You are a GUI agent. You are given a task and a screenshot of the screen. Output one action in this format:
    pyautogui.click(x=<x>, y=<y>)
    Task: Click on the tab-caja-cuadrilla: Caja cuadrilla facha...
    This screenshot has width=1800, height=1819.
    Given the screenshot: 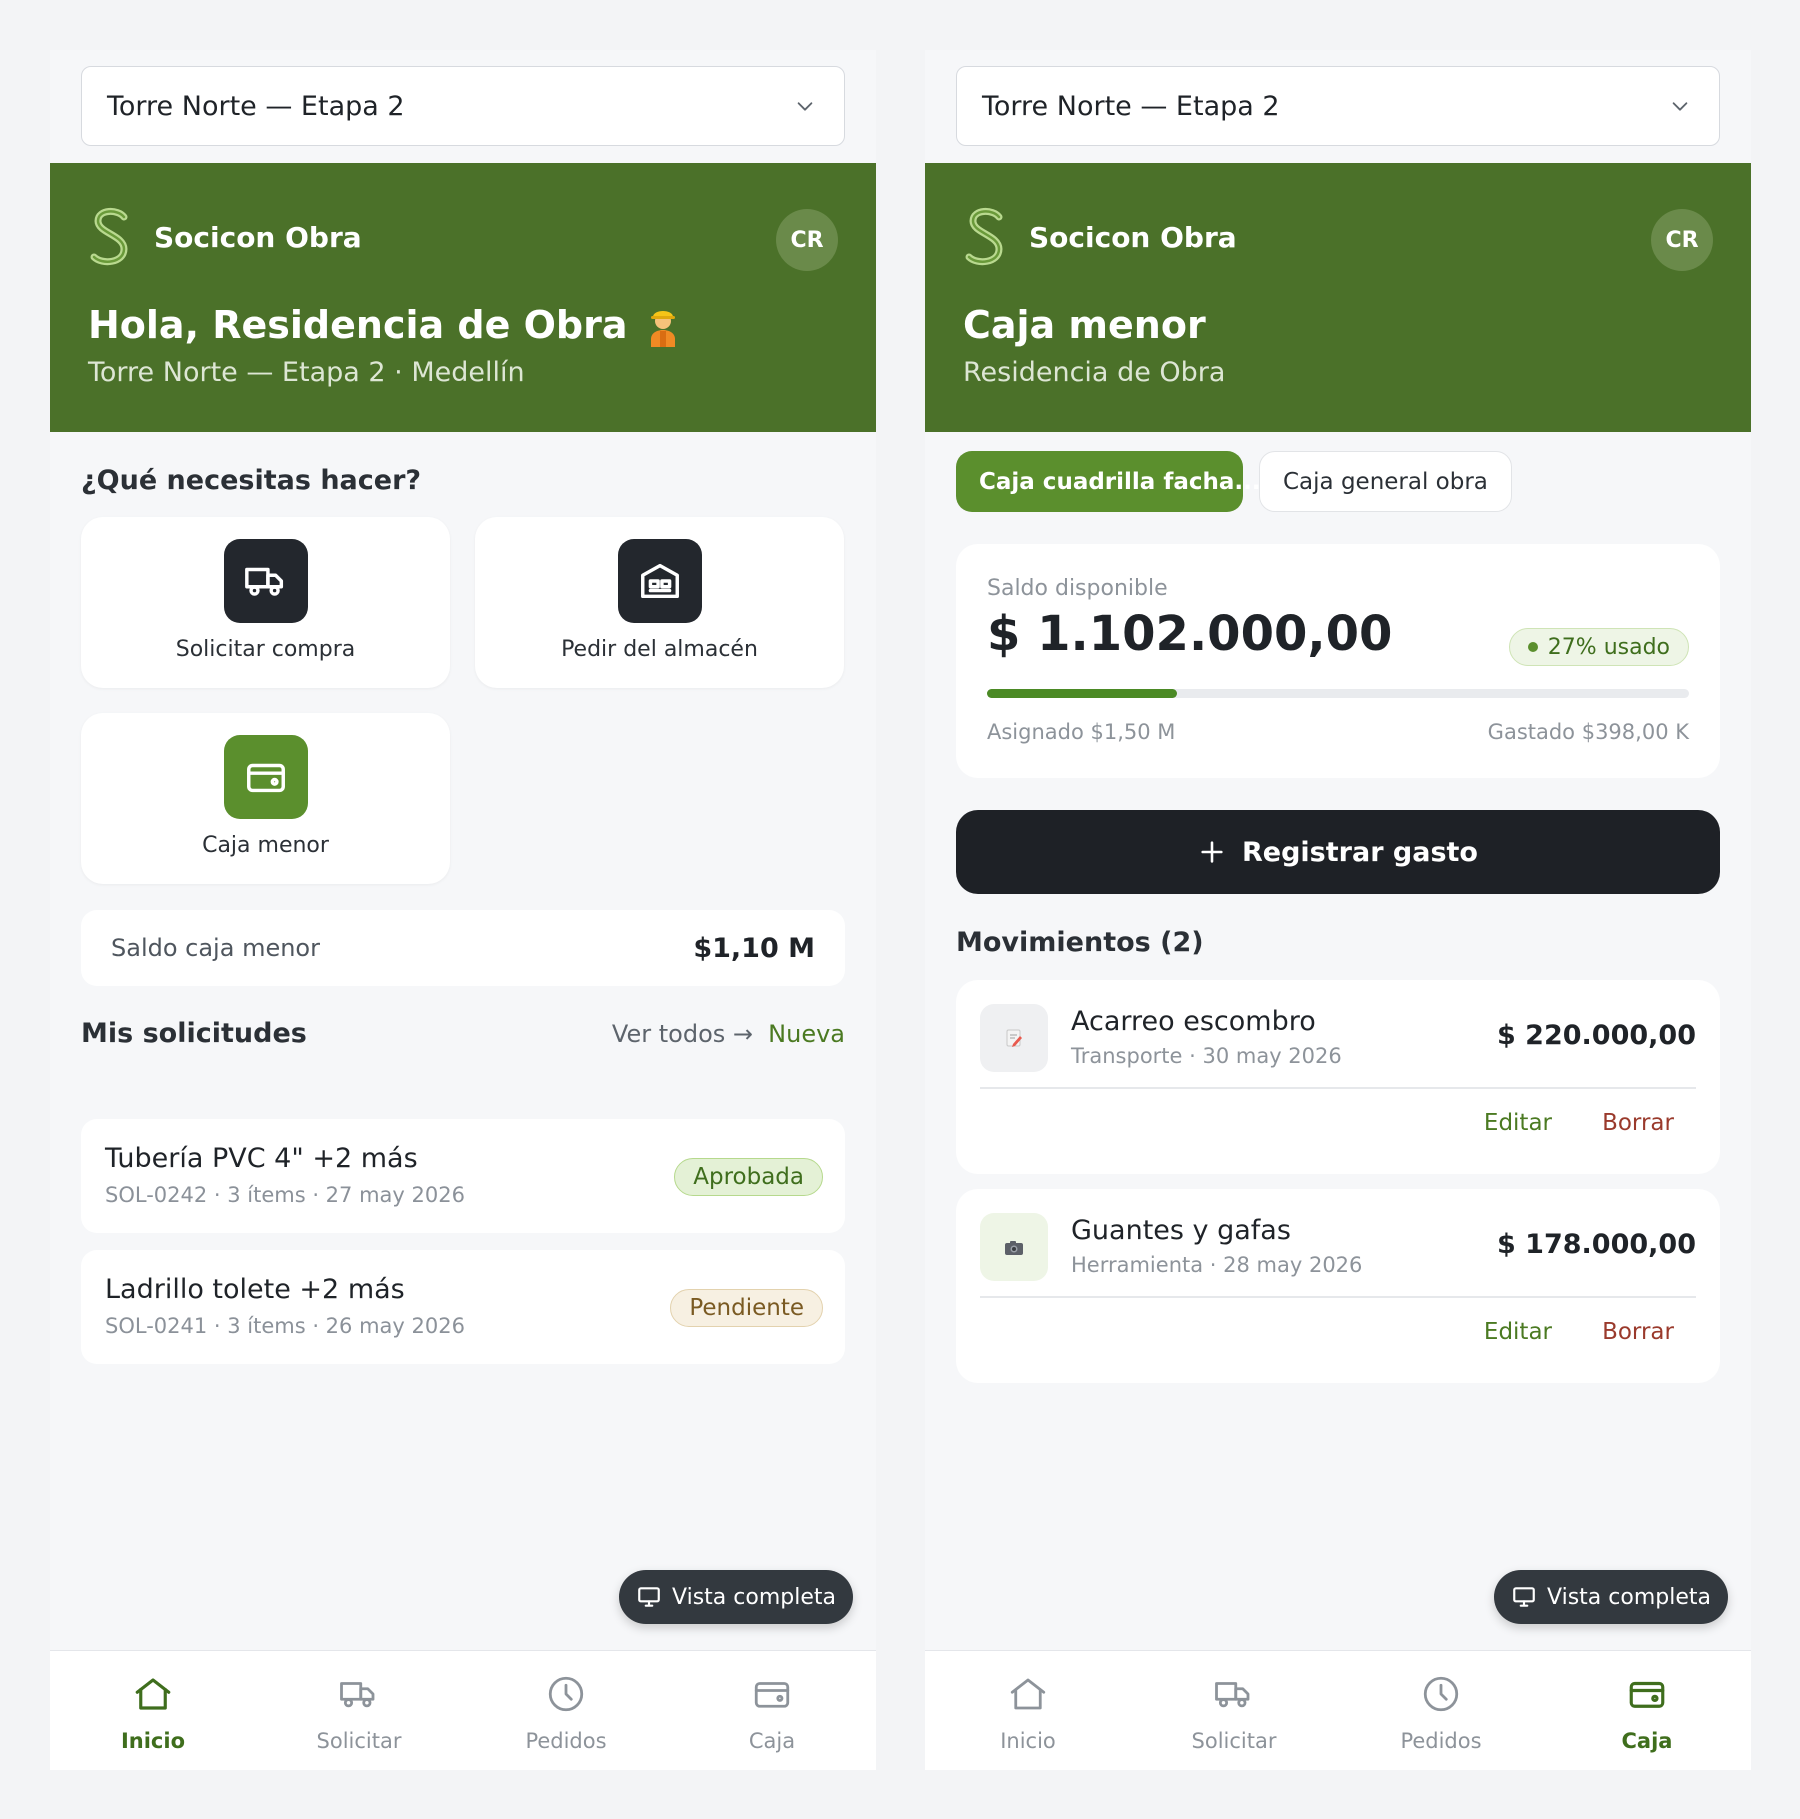 What is the action you would take?
    pyautogui.click(x=1108, y=481)
    